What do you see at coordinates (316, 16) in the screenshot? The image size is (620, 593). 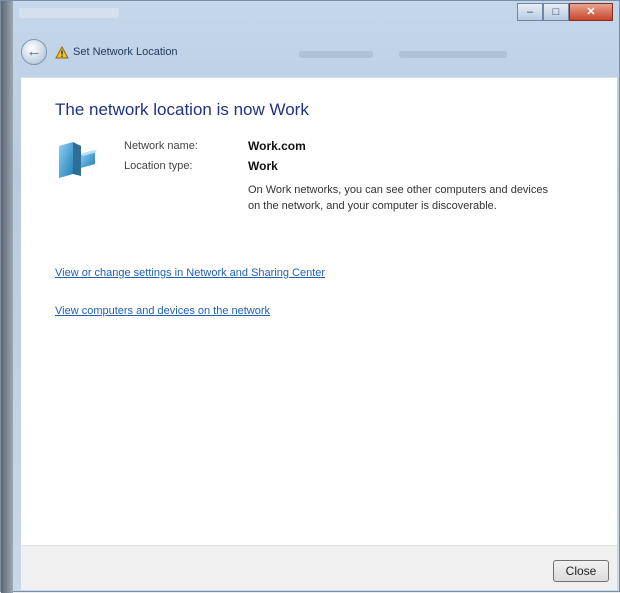 I see `title-bar: – □ ✕` at bounding box center [316, 16].